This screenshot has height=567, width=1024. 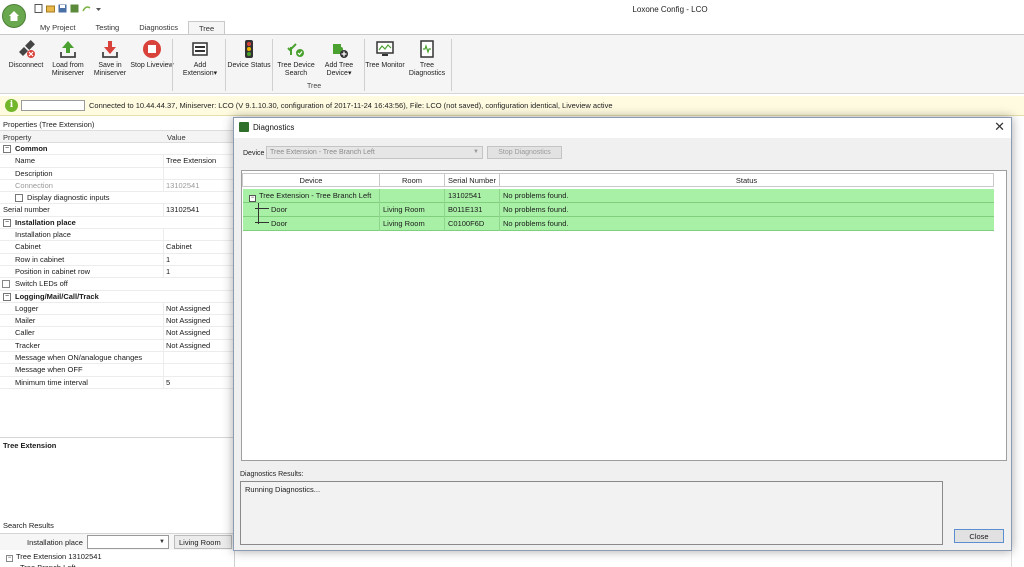 I want to click on add-tree-device-button: Add Tree Device▾, so click(x=339, y=58).